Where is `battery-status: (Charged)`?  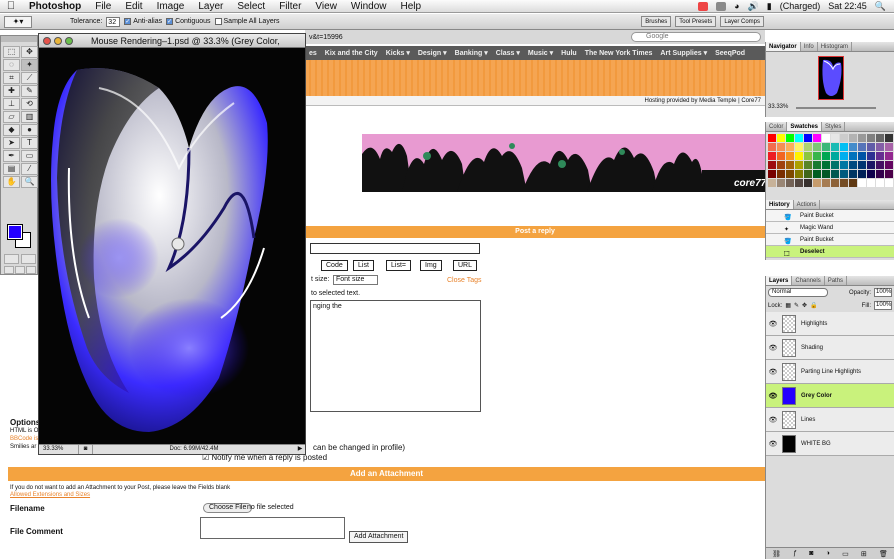
battery-status: (Charged) is located at coordinates (800, 6).